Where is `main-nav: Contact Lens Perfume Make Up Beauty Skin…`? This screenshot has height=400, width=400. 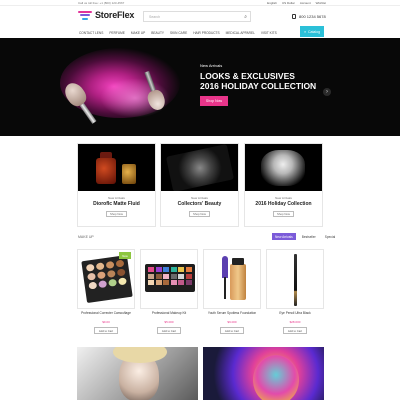 main-nav: Contact Lens Perfume Make Up Beauty Skin… is located at coordinates (200, 31).